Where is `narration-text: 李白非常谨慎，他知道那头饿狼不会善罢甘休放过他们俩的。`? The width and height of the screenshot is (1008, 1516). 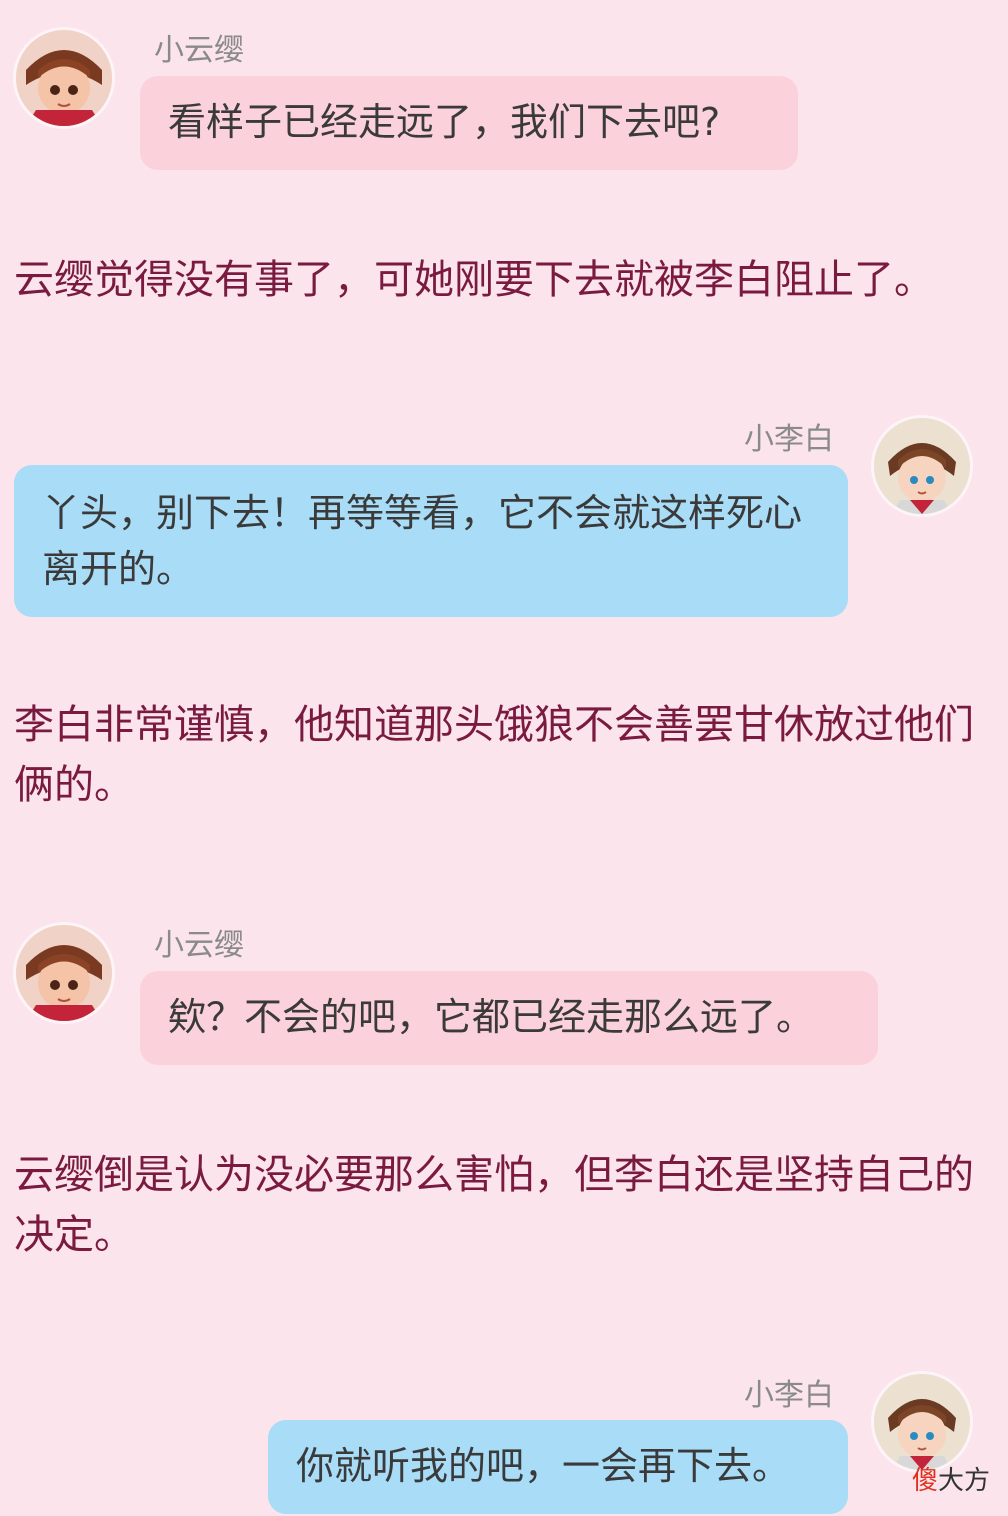
narration-text: 李白非常谨慎，他知道那头饿狼不会善罢甘休放过他们俩的。 is located at coordinates (494, 755).